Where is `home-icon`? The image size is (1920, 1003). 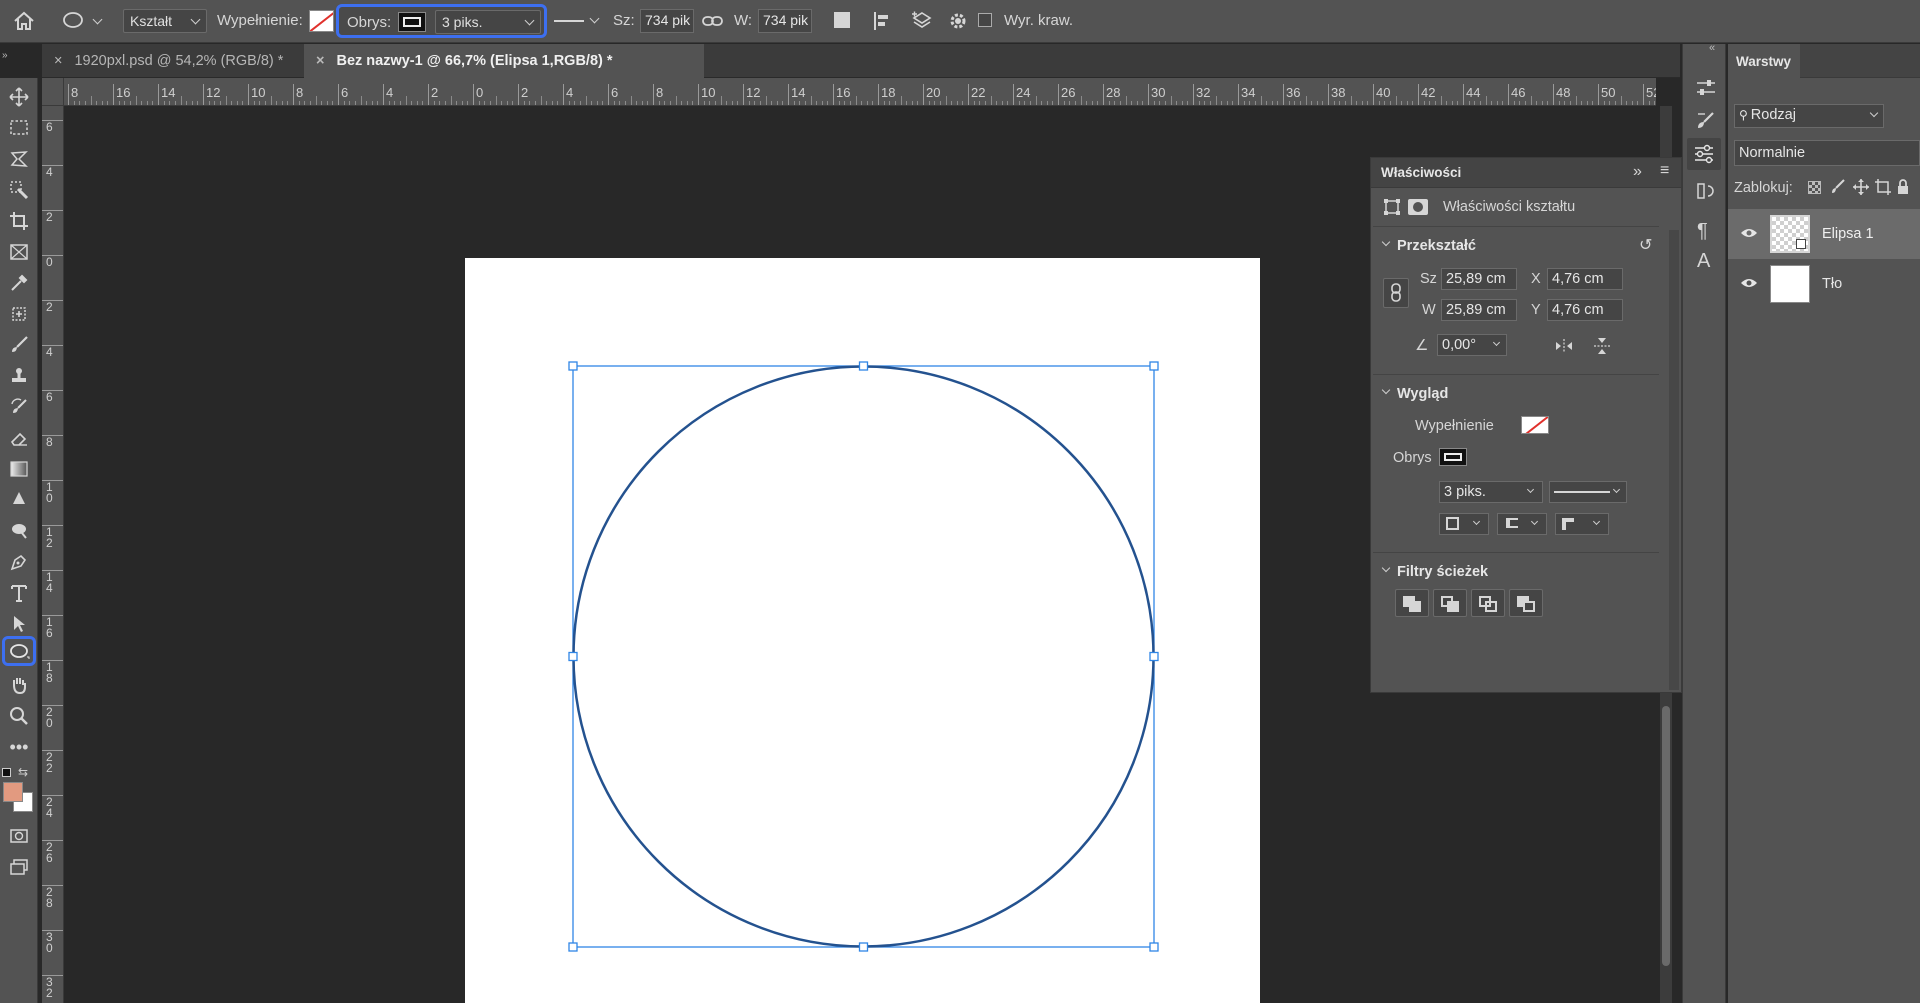 home-icon is located at coordinates (24, 21).